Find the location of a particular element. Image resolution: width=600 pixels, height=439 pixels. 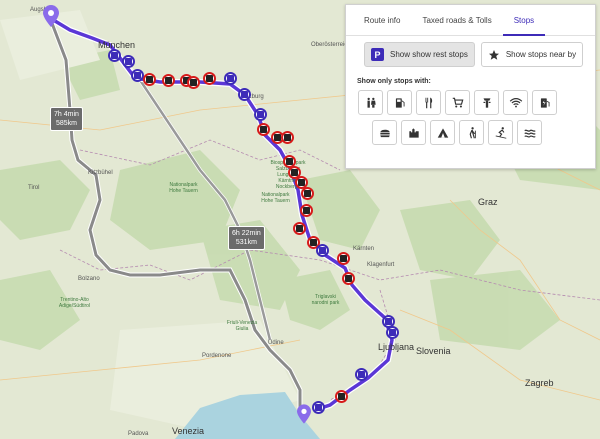

hiking-icon is located at coordinates (472, 132).